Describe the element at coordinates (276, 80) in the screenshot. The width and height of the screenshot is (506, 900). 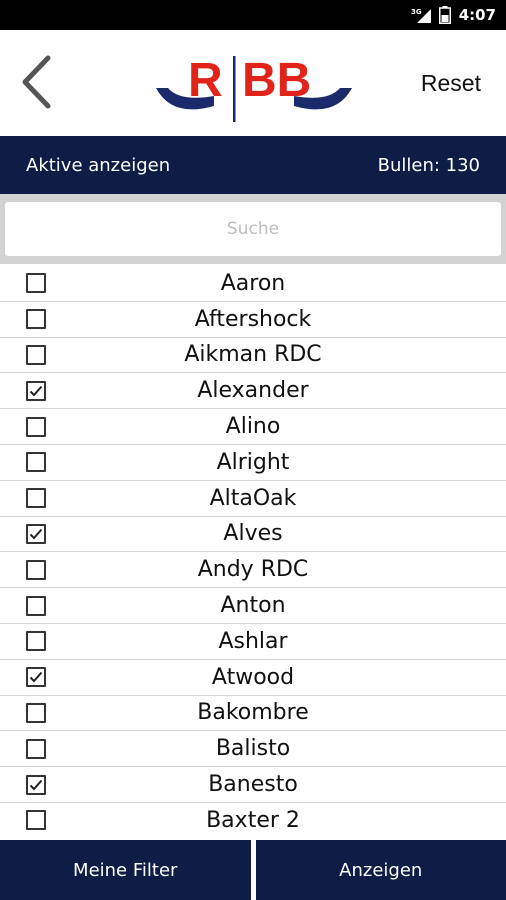
I see `svg-text: BB` at that location.